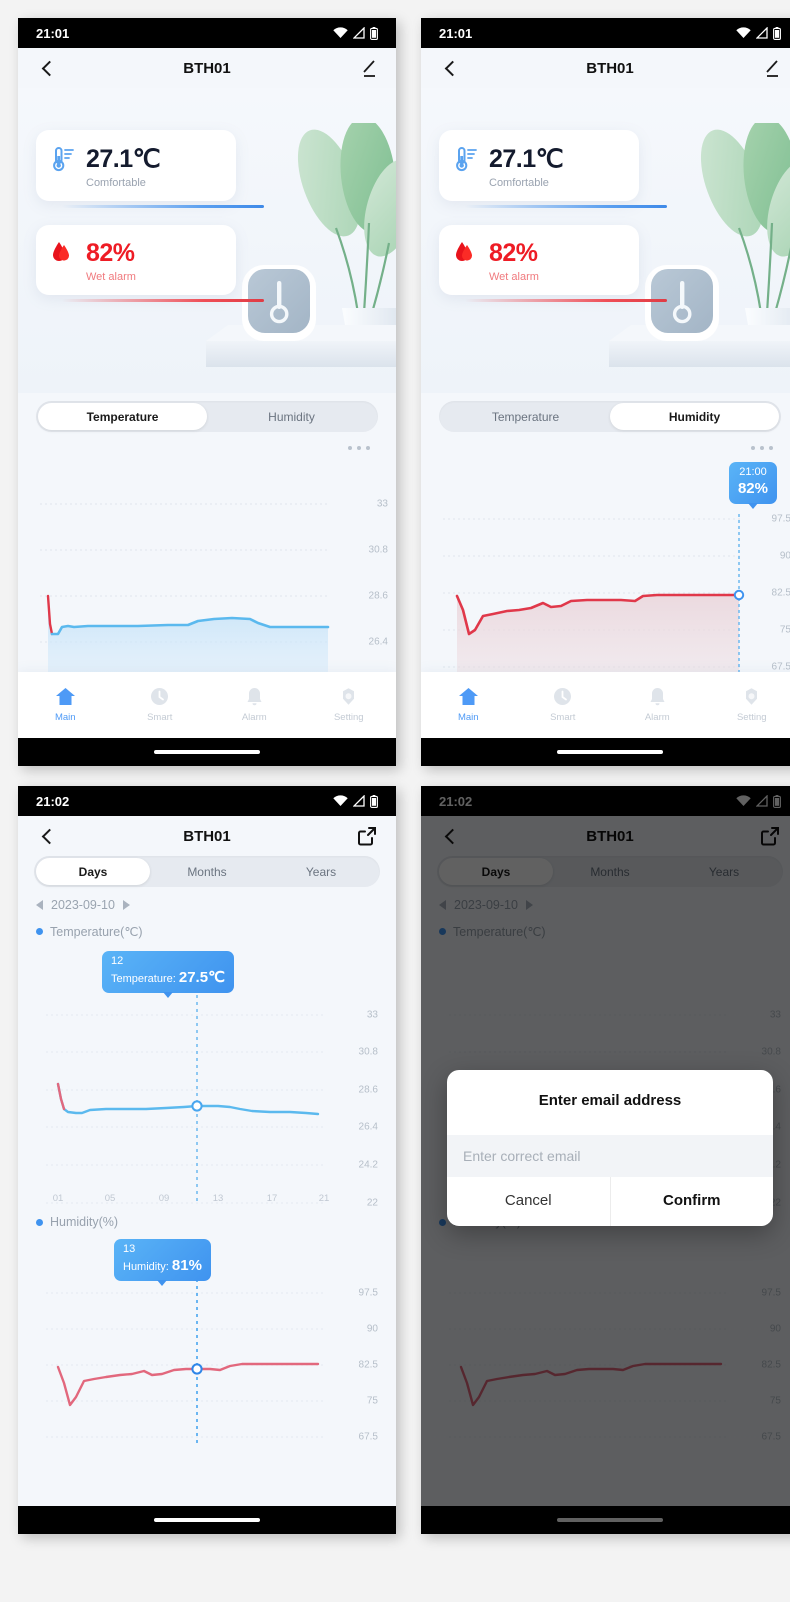  I want to click on legend-label: Humidity(%), so click(84, 1222).